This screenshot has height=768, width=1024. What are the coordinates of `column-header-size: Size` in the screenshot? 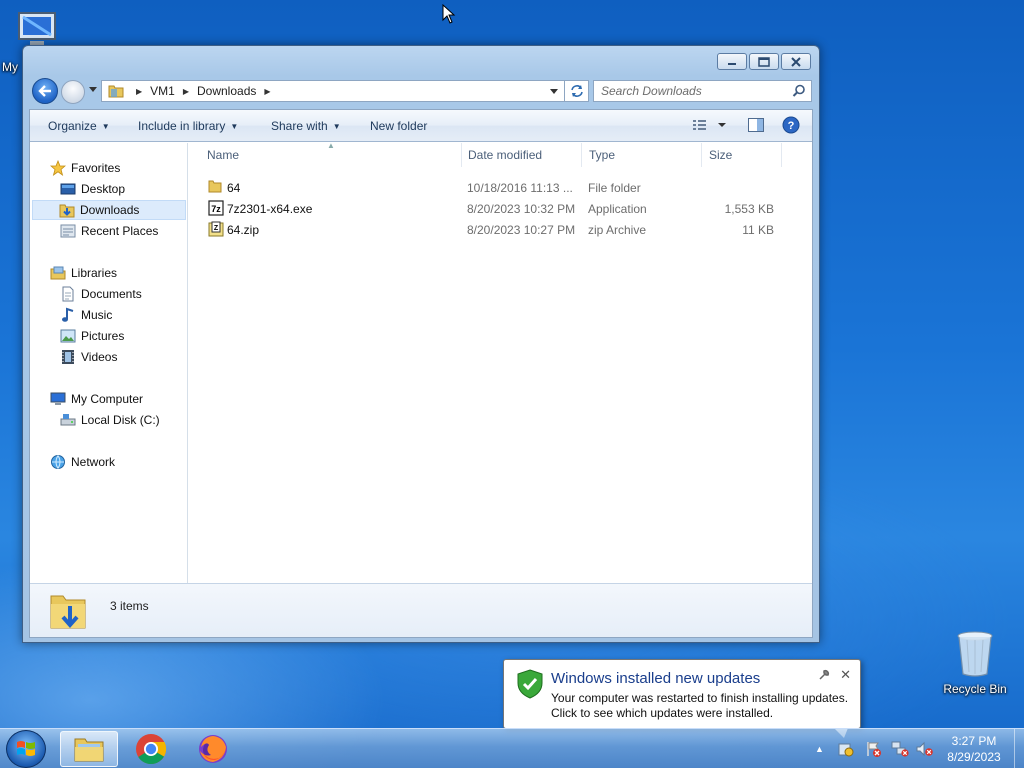 It's located at (742, 155).